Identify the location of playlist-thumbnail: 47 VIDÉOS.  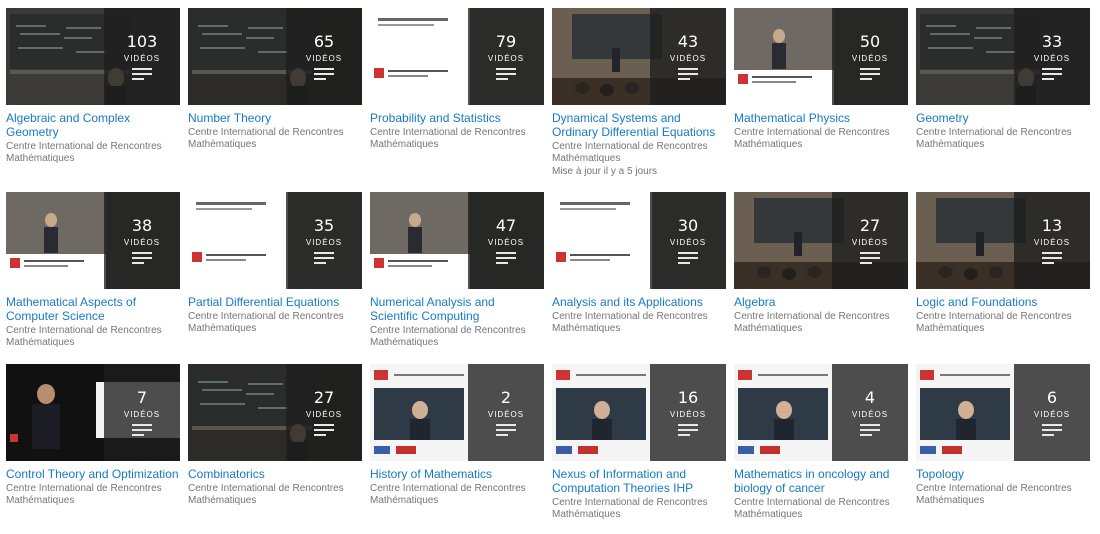
(457, 240).